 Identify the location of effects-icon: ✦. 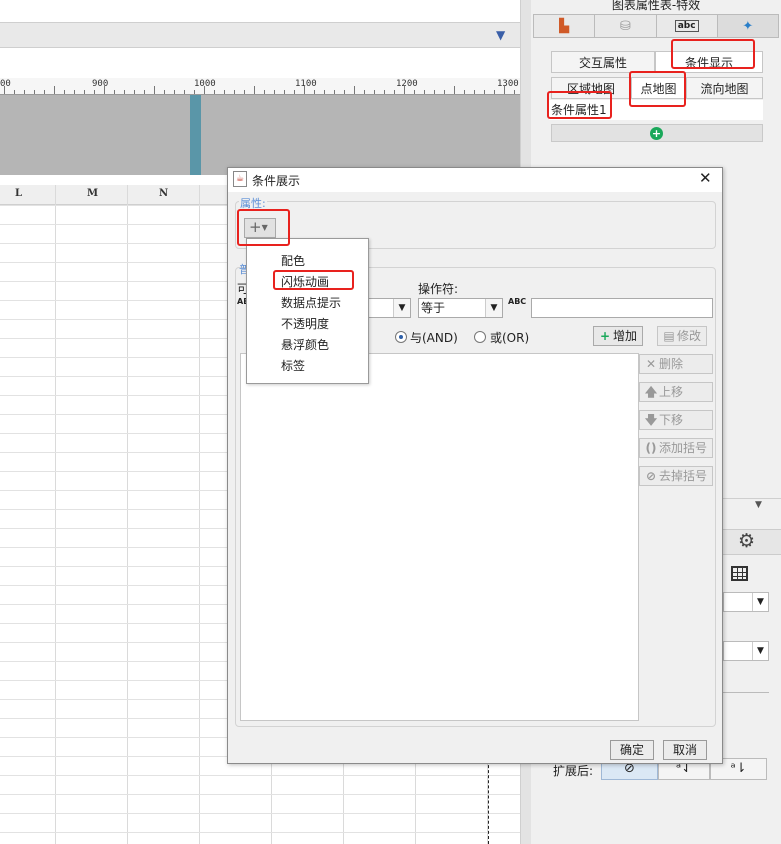
(748, 26).